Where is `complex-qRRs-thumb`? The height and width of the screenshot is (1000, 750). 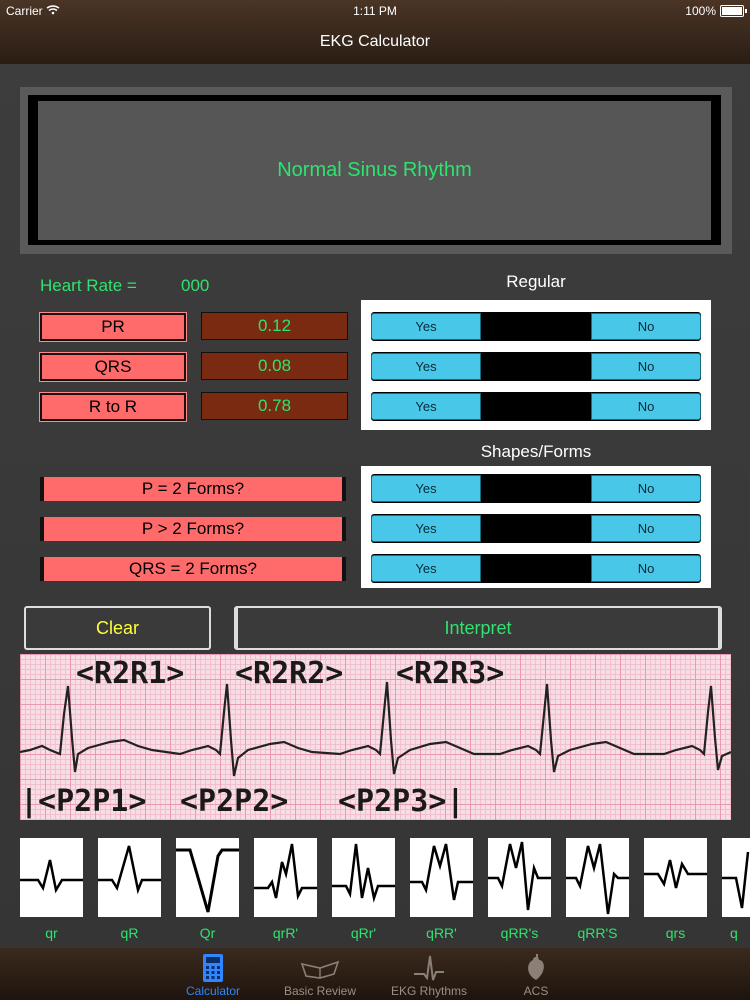 complex-qRRs-thumb is located at coordinates (519, 877).